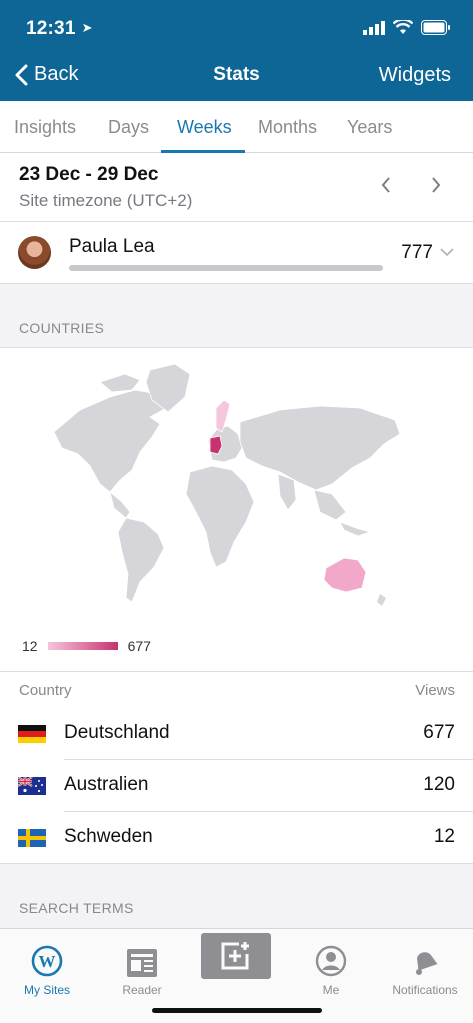 This screenshot has width=473, height=1023. What do you see at coordinates (128, 127) in the screenshot?
I see `tab-days: Days` at bounding box center [128, 127].